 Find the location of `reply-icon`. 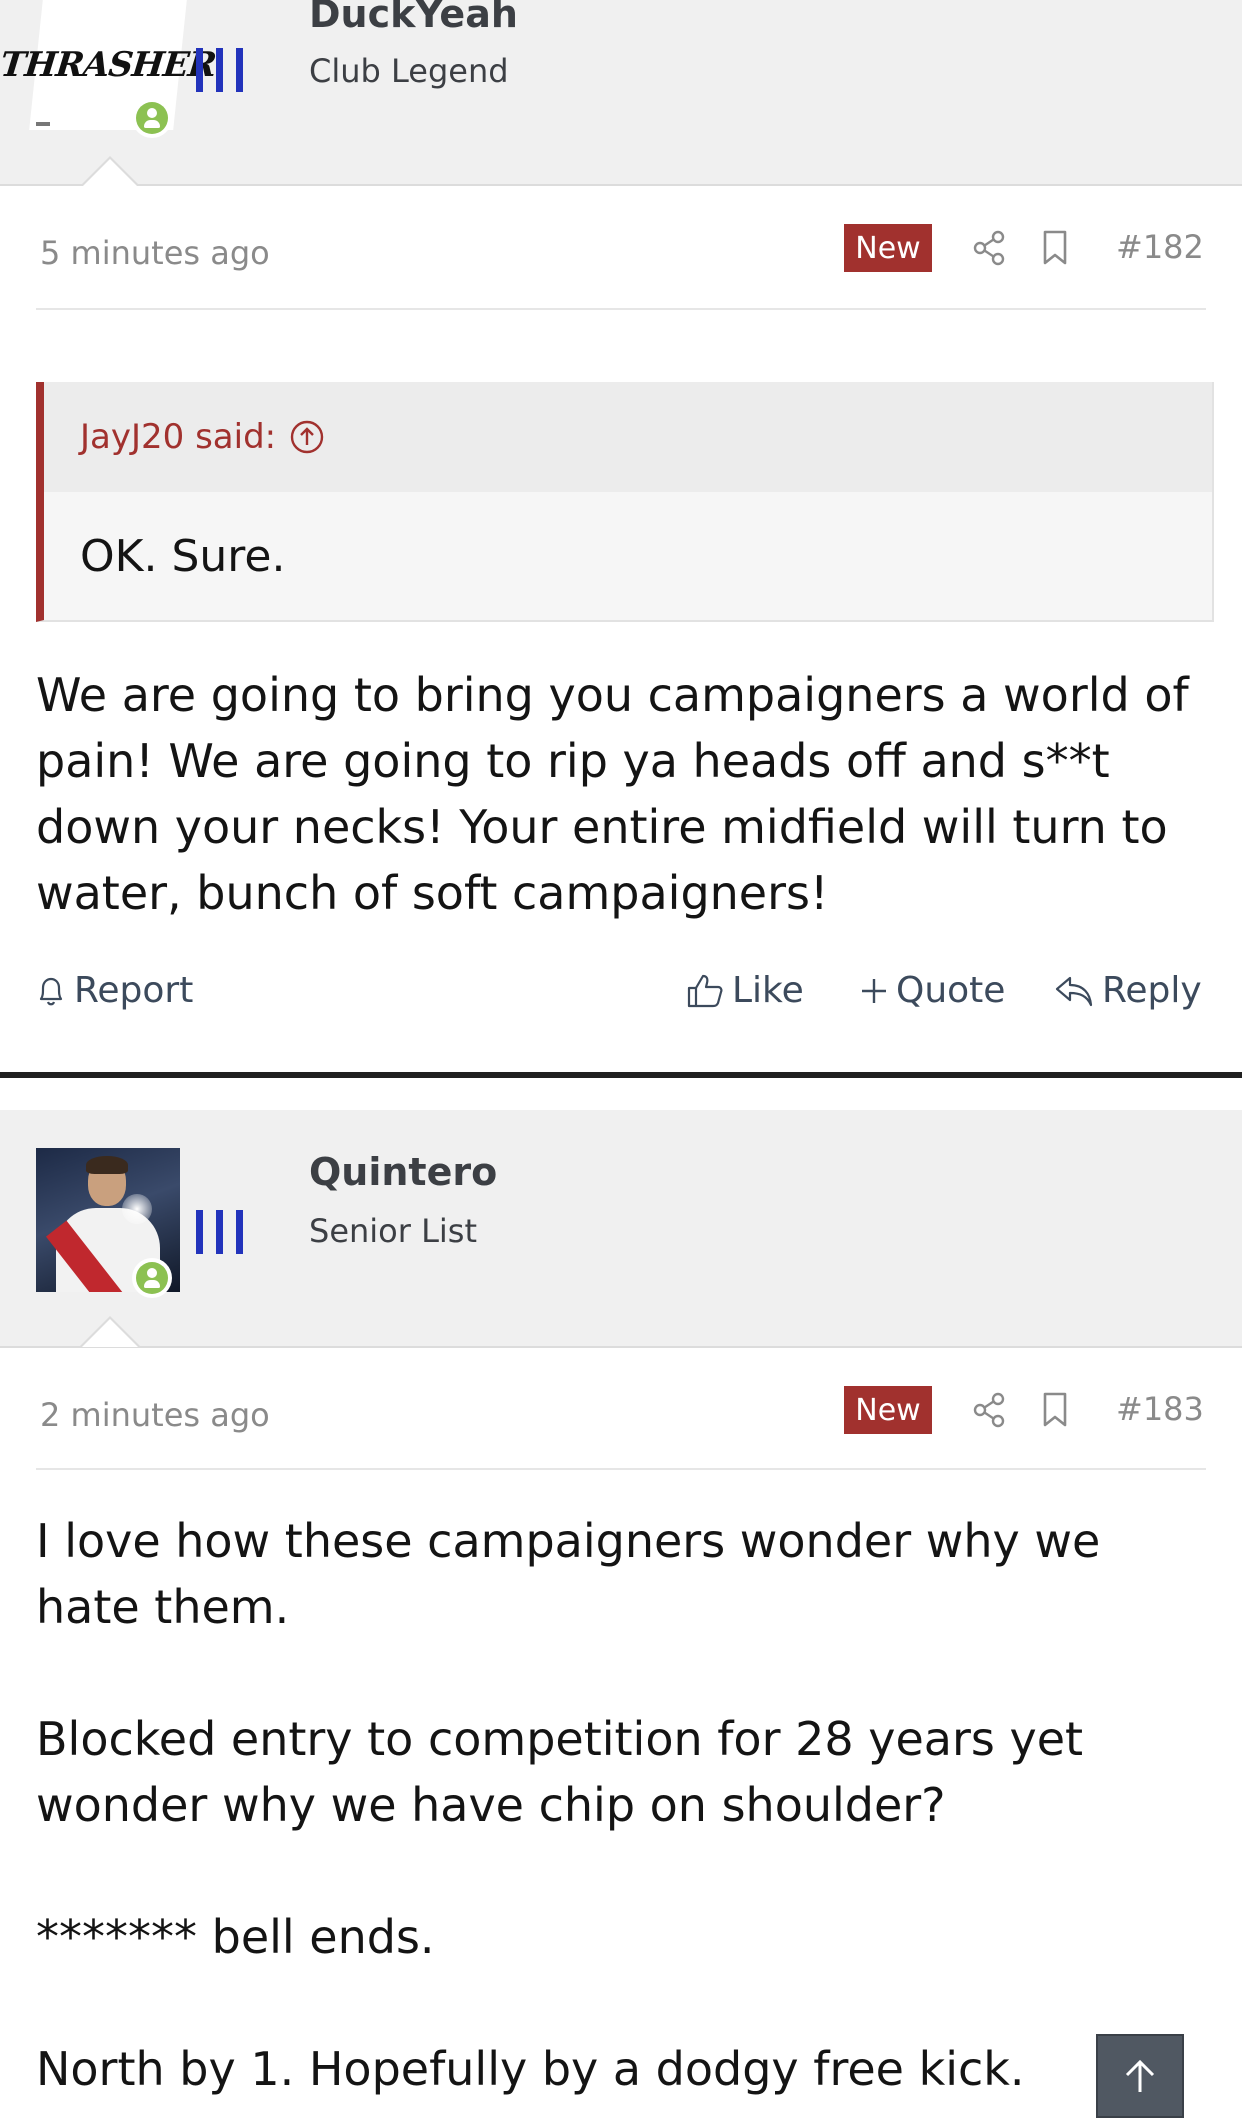

reply-icon is located at coordinates (1074, 991).